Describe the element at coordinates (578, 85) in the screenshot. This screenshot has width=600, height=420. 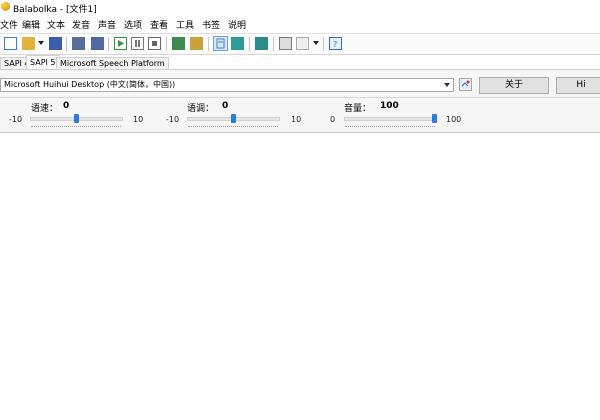
I see `hi-button: Hi` at that location.